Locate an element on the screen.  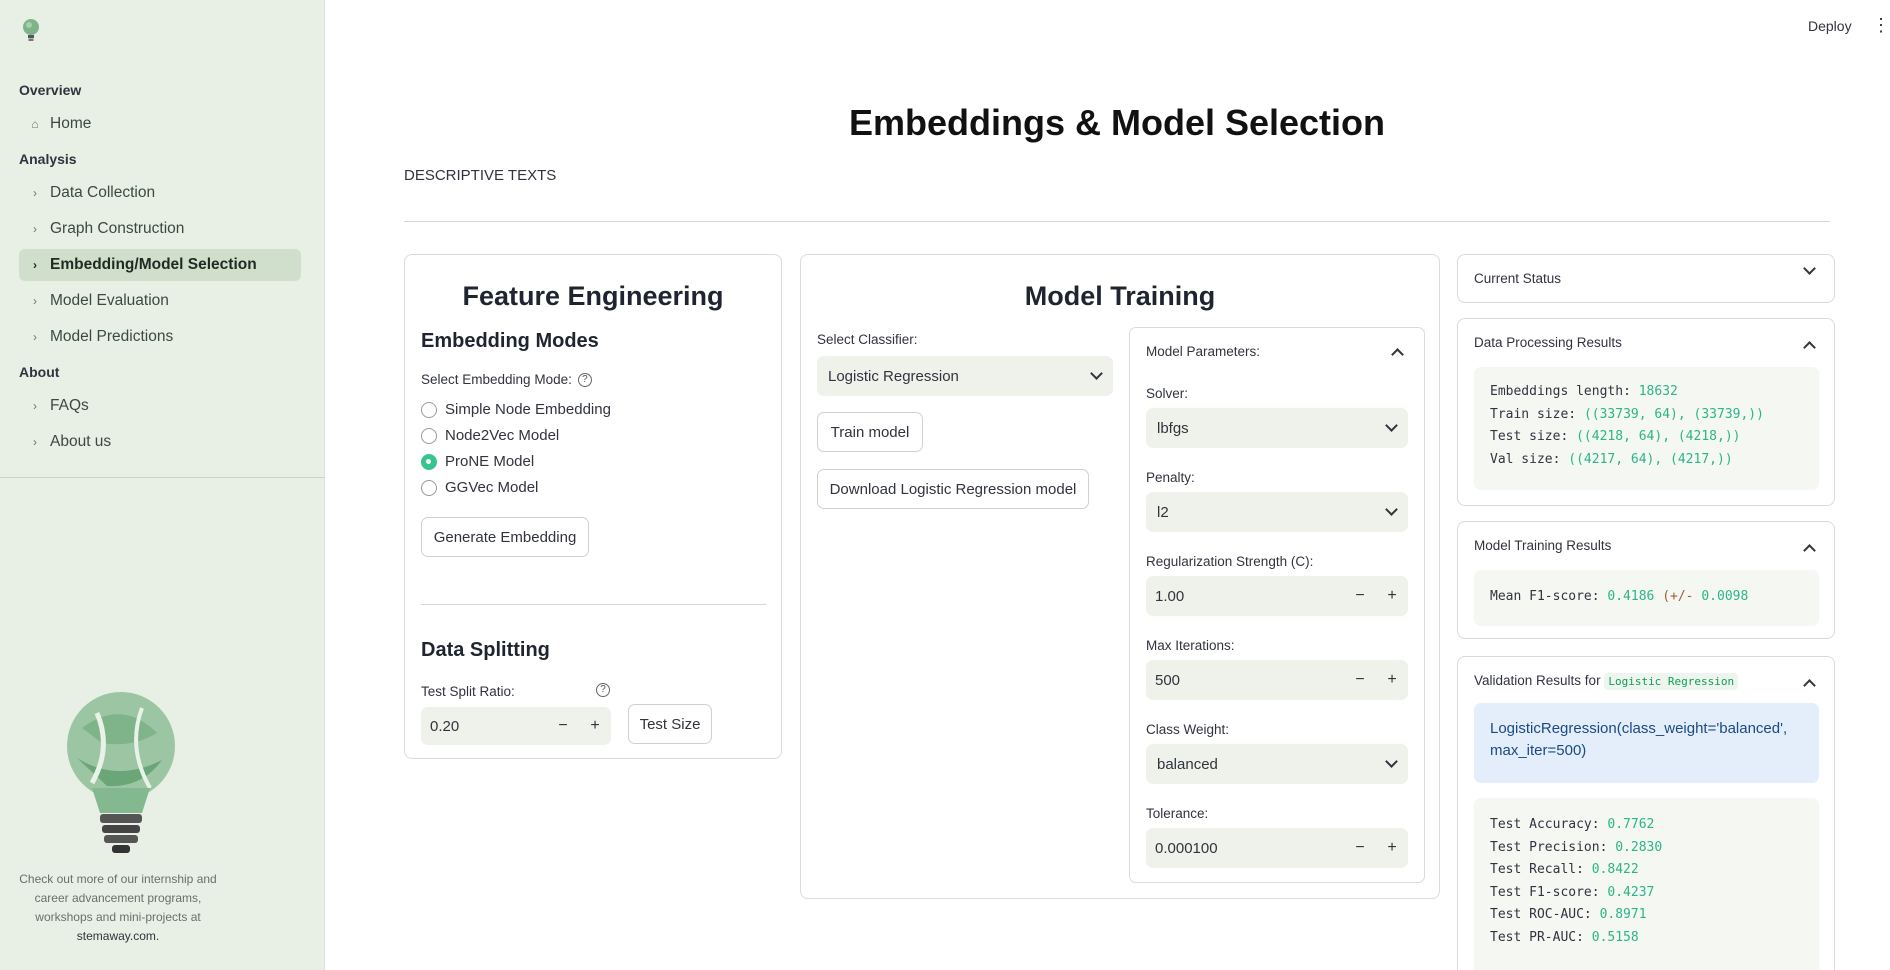
tolerance-value: 0.000100 is located at coordinates (1245, 848).